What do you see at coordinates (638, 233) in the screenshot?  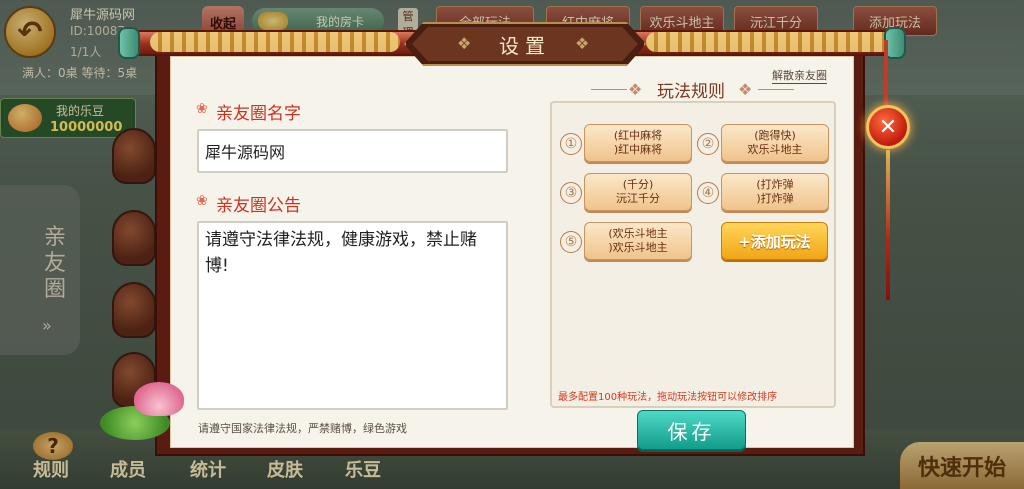 I see `rule-line: (欢乐斗地主` at bounding box center [638, 233].